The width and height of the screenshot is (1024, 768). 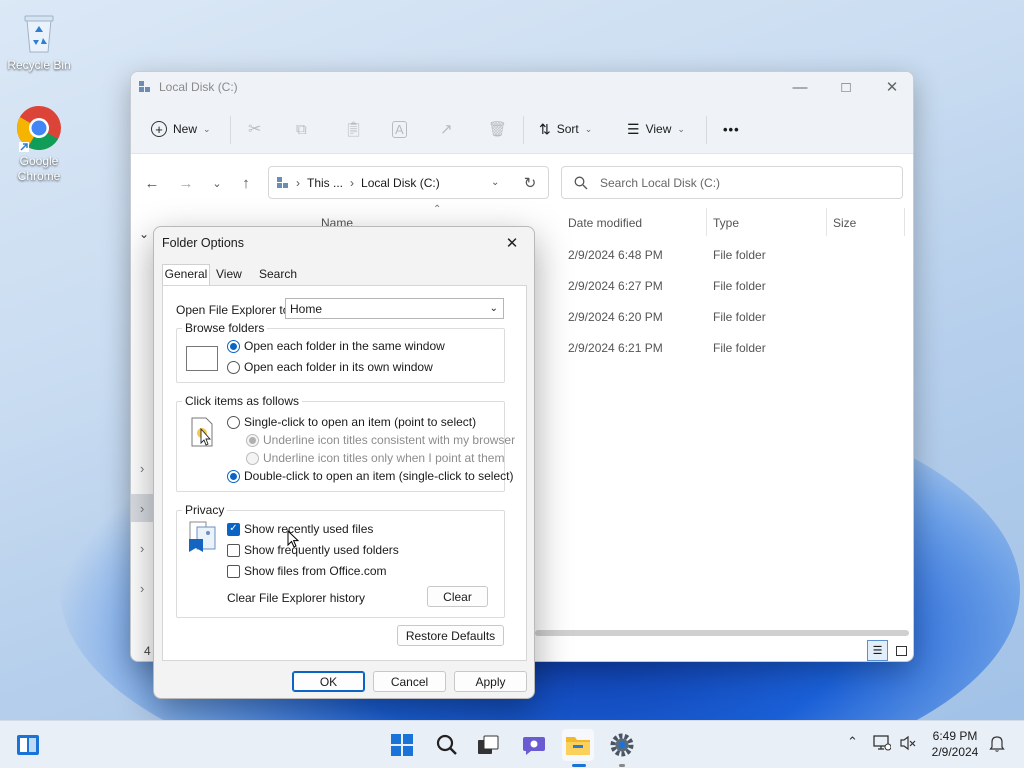 What do you see at coordinates (39, 144) in the screenshot?
I see `desktop-icon-chrome: Google Chrome` at bounding box center [39, 144].